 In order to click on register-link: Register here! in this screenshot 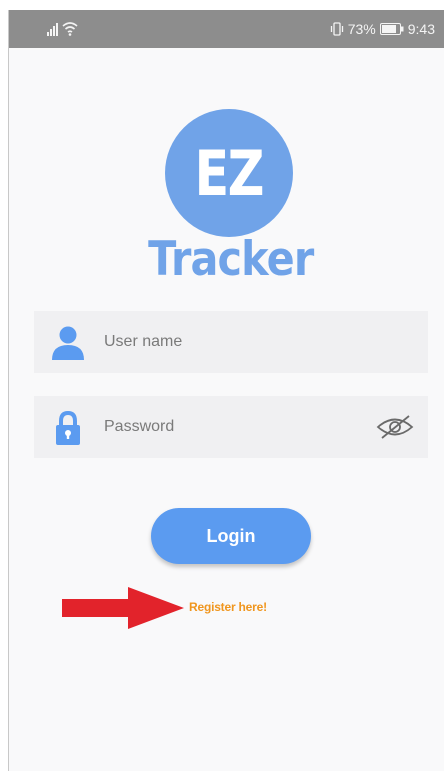, I will do `click(228, 607)`.